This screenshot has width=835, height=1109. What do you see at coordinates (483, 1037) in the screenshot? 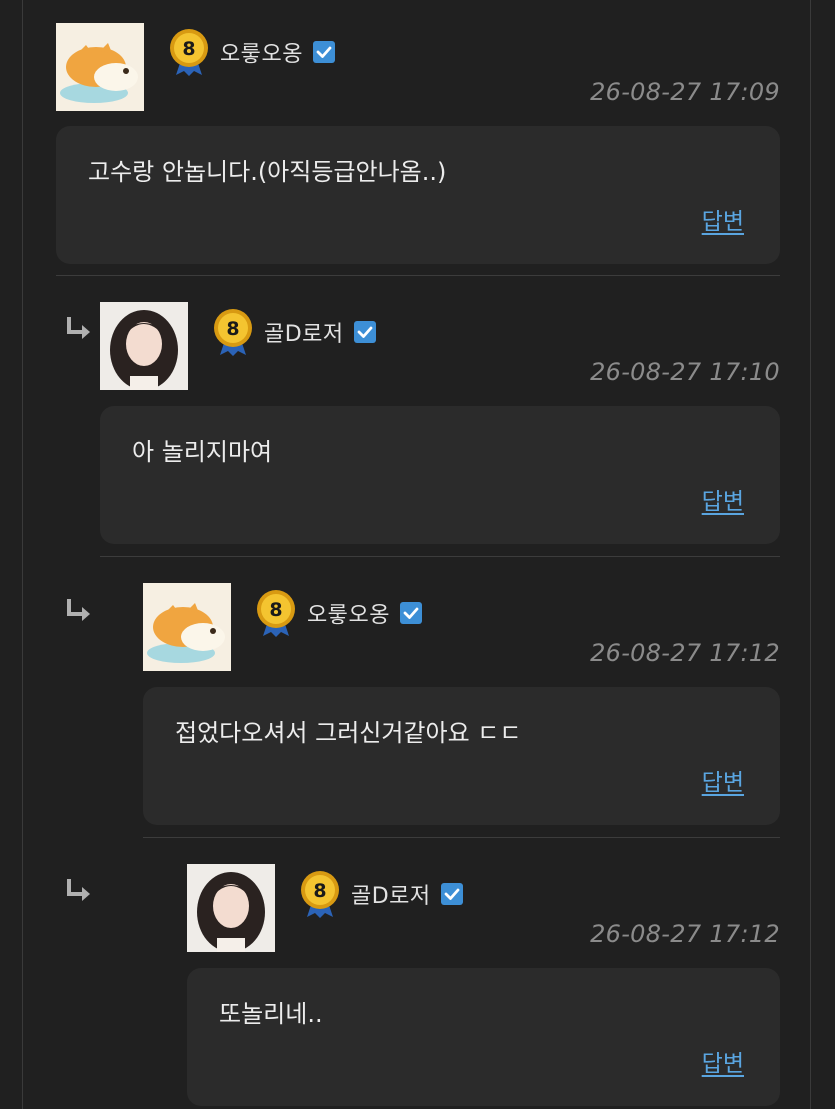
I see `comment-bubble: 또놀리네.. 답변` at bounding box center [483, 1037].